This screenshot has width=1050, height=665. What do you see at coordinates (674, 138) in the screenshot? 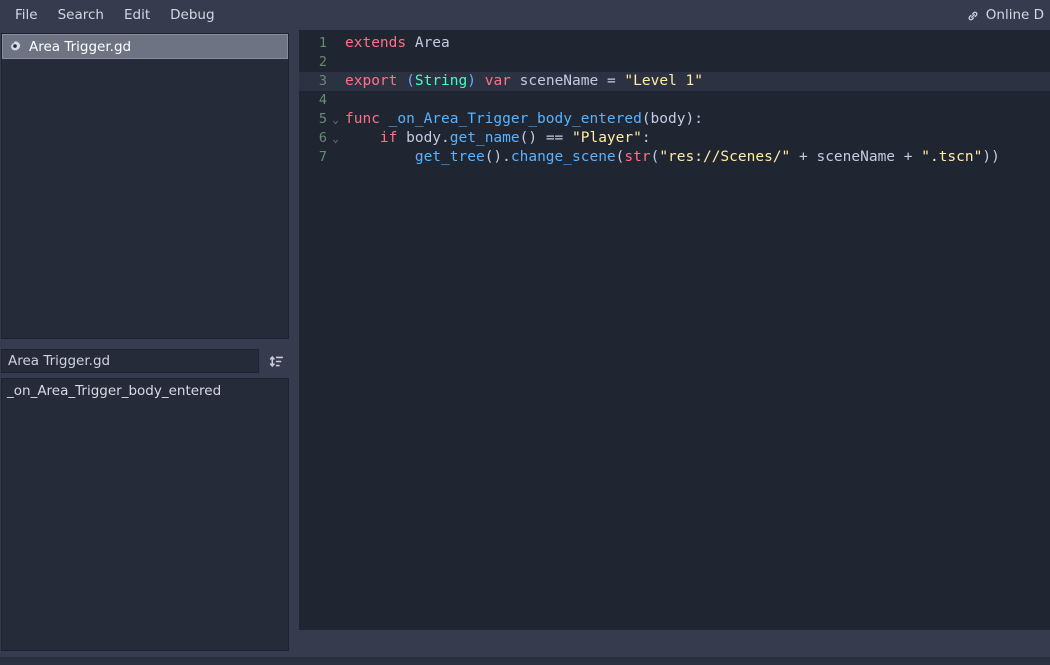
I see `code-line: 6 ⌄ if body.get_name() == "Player":` at bounding box center [674, 138].